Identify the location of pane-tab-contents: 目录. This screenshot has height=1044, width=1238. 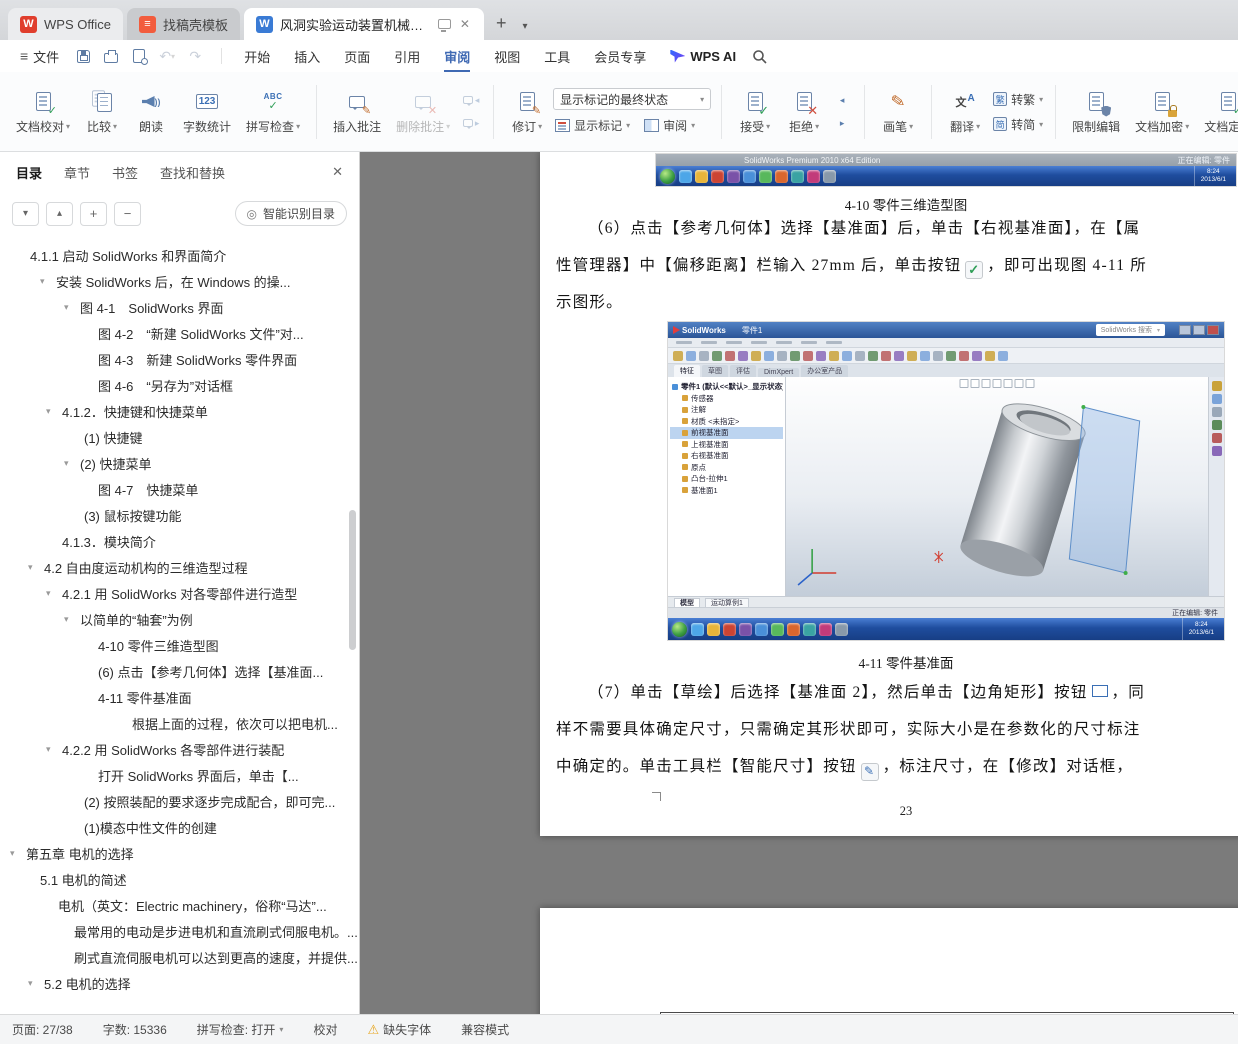
(29, 172).